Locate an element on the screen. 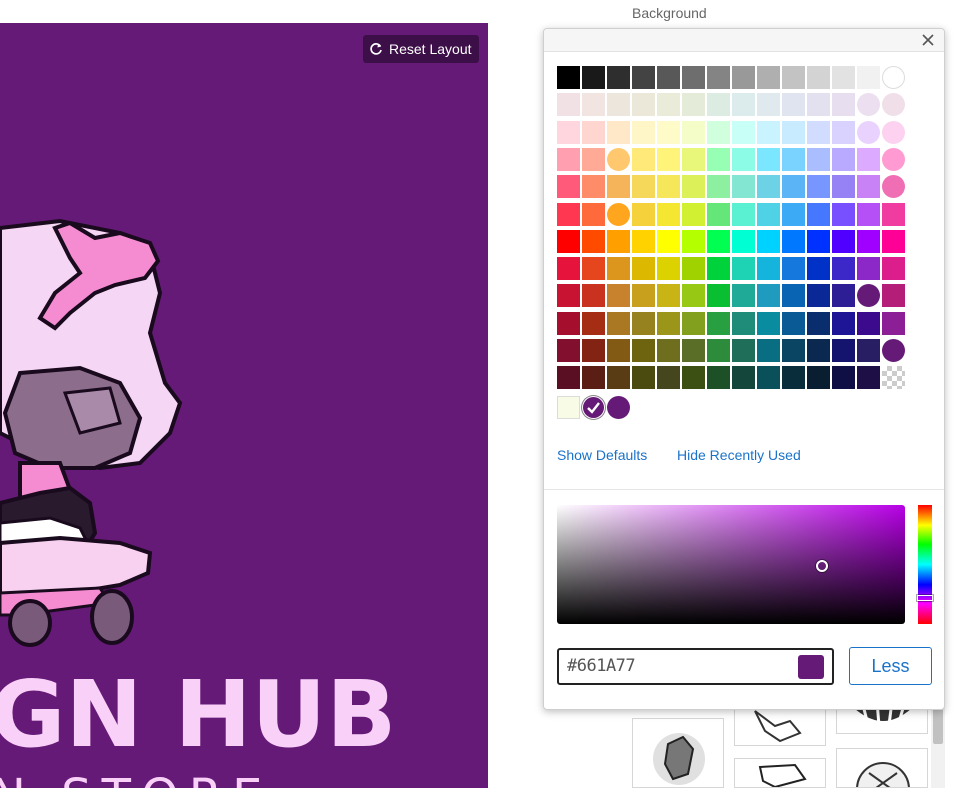 The image size is (955, 788). saturation-value-handle is located at coordinates (822, 566).